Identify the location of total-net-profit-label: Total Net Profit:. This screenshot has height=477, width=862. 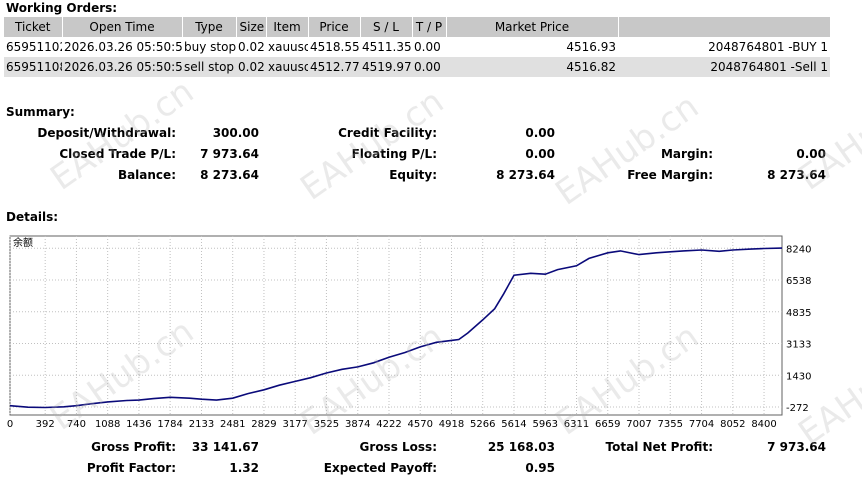
(659, 447).